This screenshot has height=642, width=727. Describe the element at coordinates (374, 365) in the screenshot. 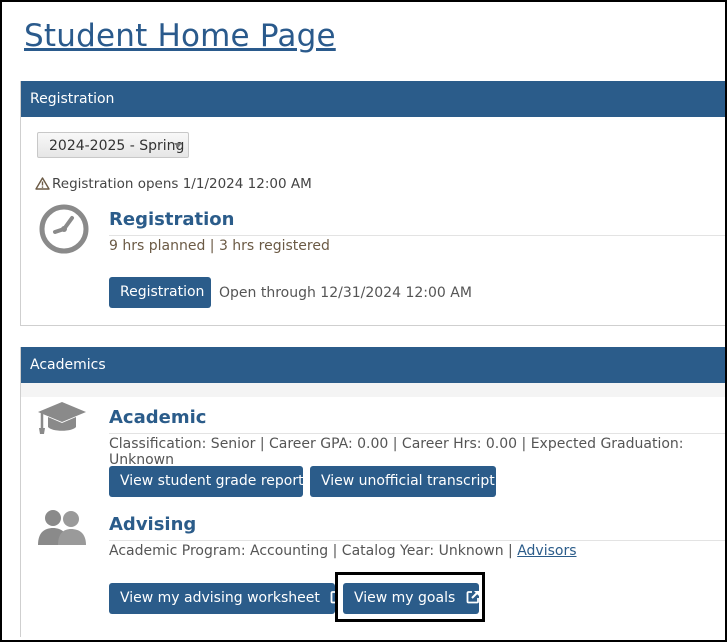

I see `academics-panel-header: Academics` at that location.